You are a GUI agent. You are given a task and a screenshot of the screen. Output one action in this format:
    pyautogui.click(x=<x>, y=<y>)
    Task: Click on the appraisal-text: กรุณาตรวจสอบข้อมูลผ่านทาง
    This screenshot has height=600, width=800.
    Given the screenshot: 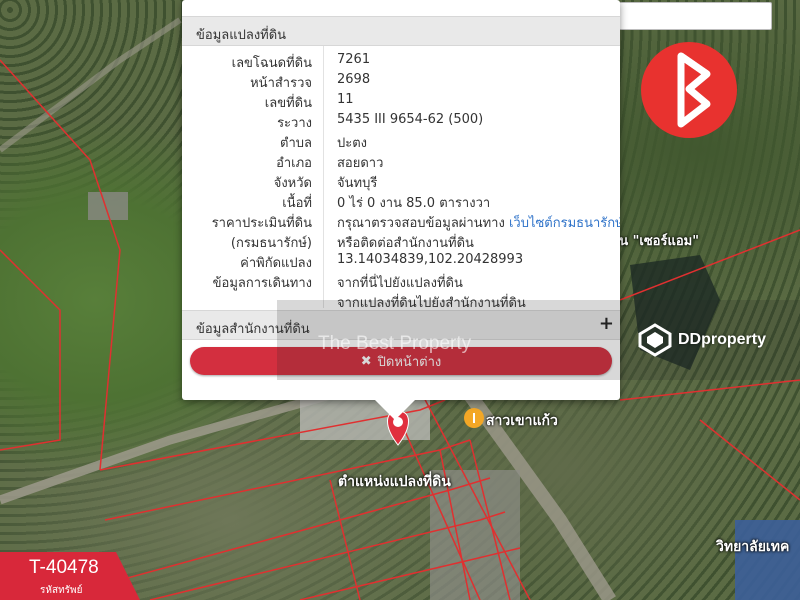 What is the action you would take?
    pyautogui.click(x=421, y=223)
    